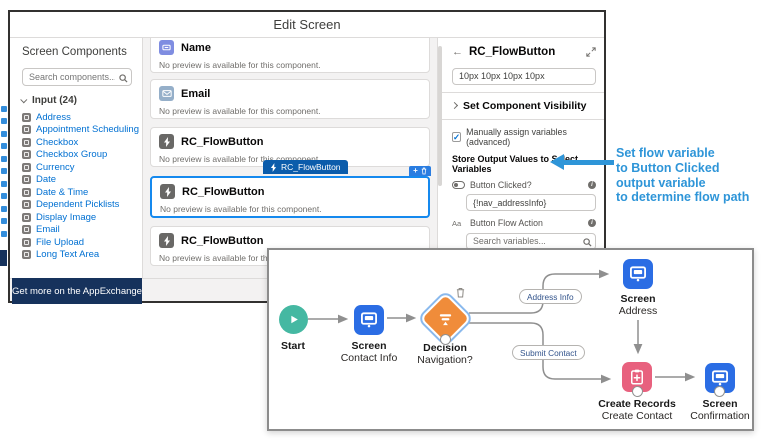 The width and height of the screenshot is (768, 442). What do you see at coordinates (77, 230) in the screenshot?
I see `sidebar-item-email: Email` at bounding box center [77, 230].